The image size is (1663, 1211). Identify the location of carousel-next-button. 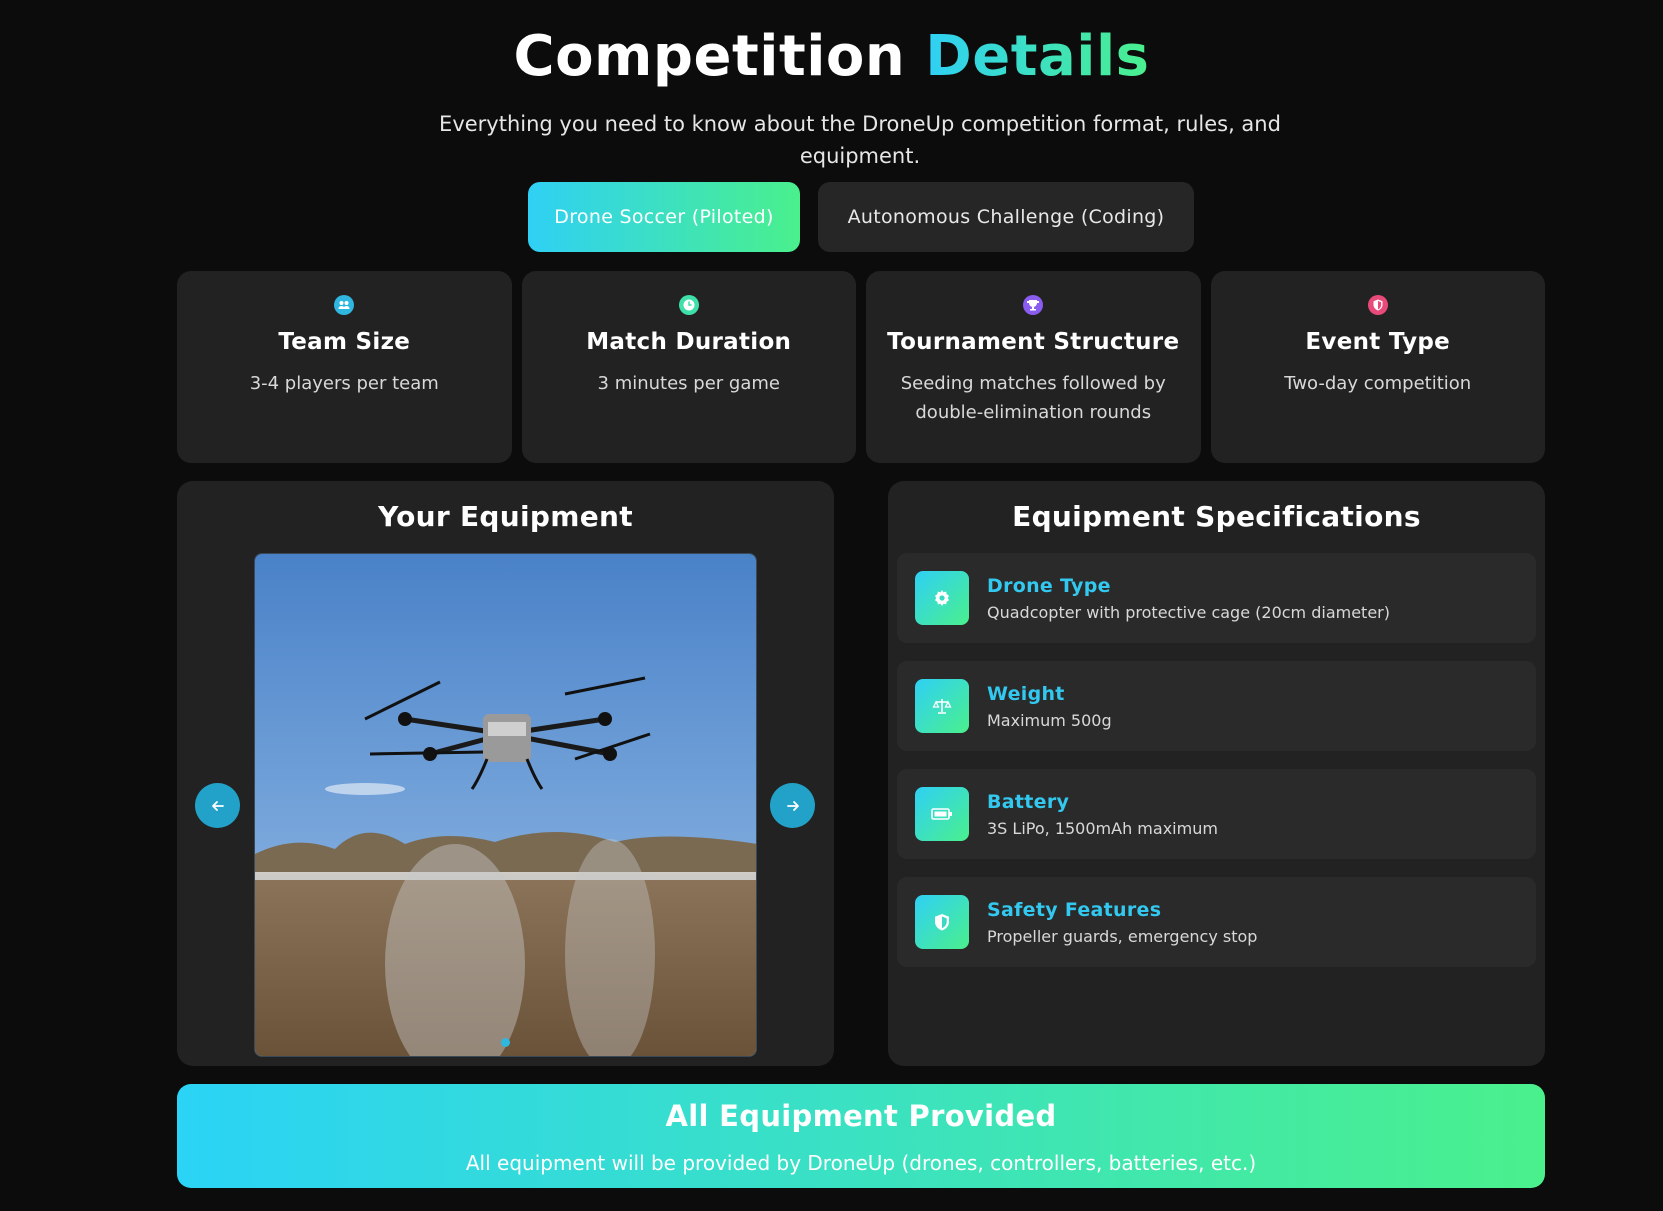
(792, 805).